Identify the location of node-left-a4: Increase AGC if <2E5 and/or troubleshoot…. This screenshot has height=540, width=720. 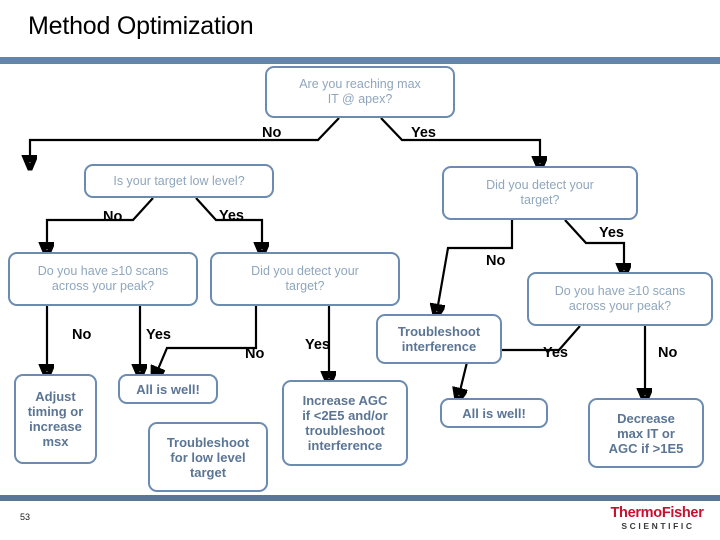
(345, 423).